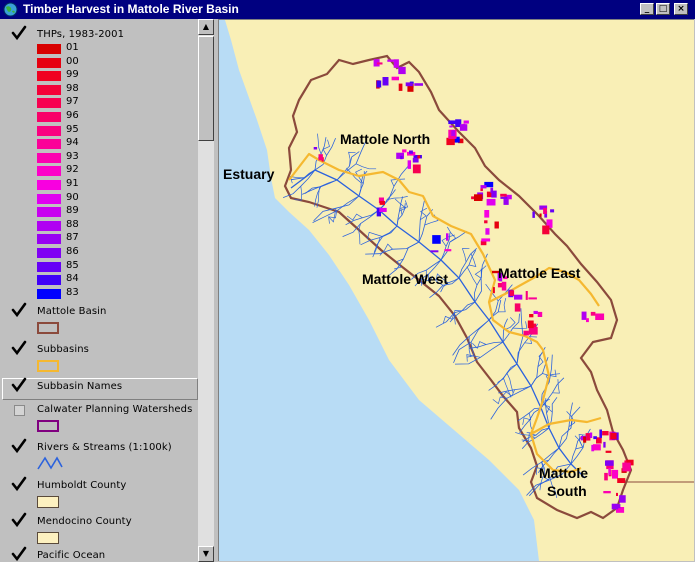  Describe the element at coordinates (663, 9) in the screenshot. I see `maximize-button: □` at that location.